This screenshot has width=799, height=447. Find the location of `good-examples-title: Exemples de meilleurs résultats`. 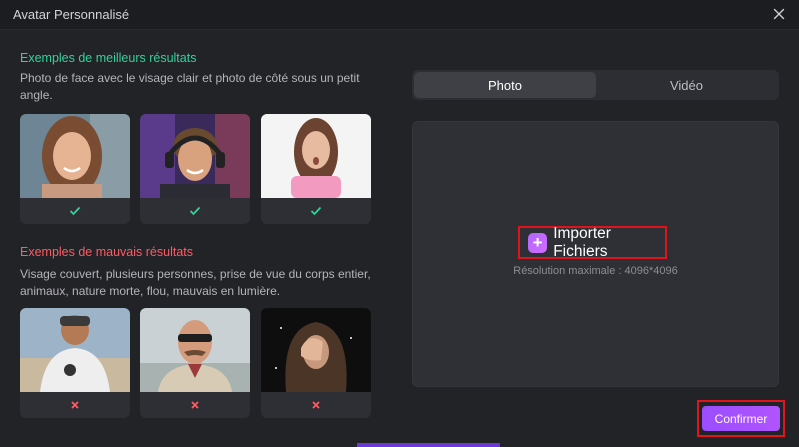

good-examples-title: Exemples de meilleurs résultats is located at coordinates (108, 58).